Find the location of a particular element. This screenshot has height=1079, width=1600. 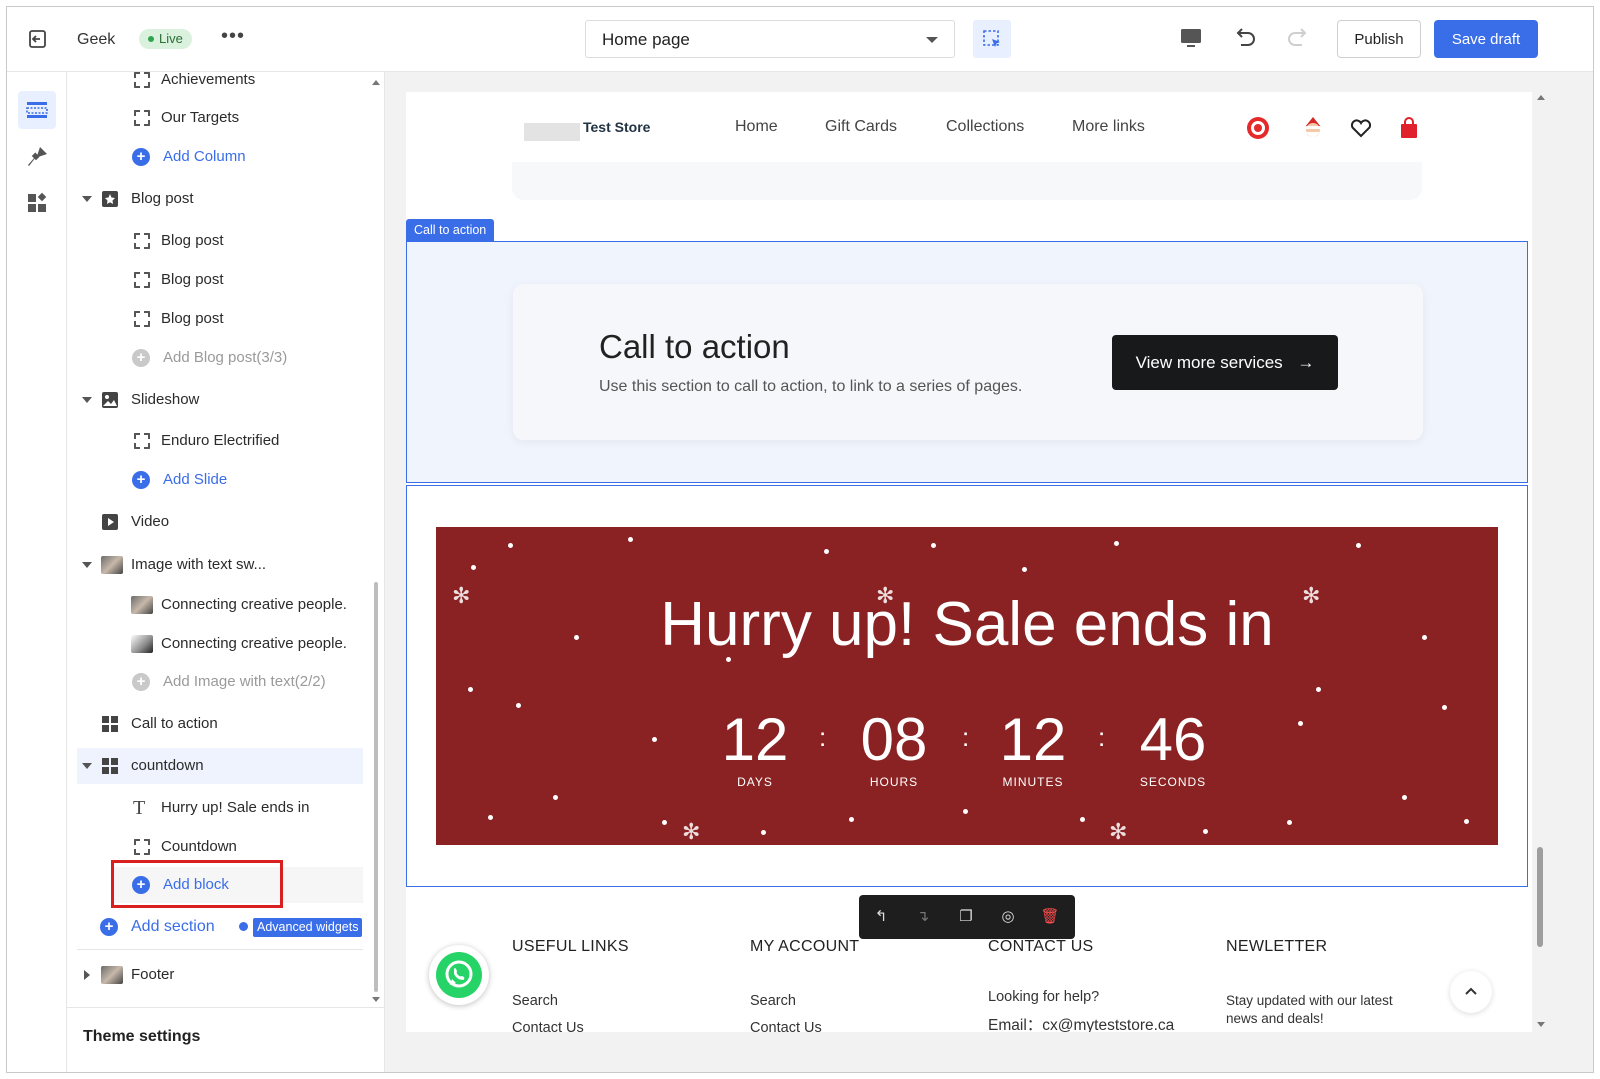

apps-tab is located at coordinates (37, 204).